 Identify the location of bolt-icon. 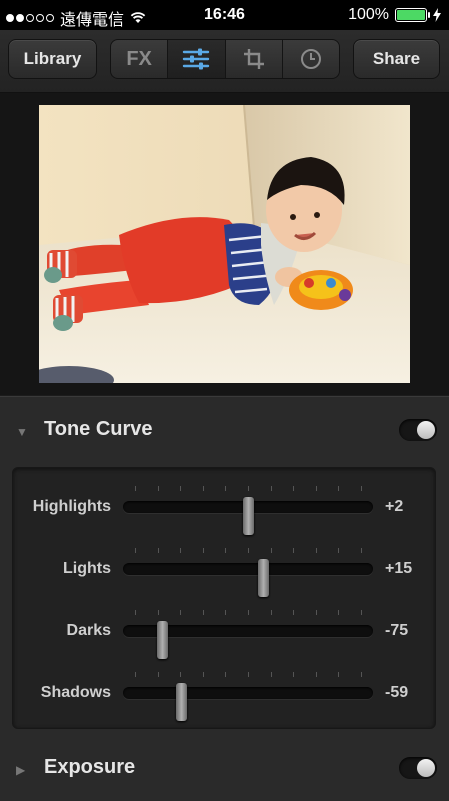
(437, 15).